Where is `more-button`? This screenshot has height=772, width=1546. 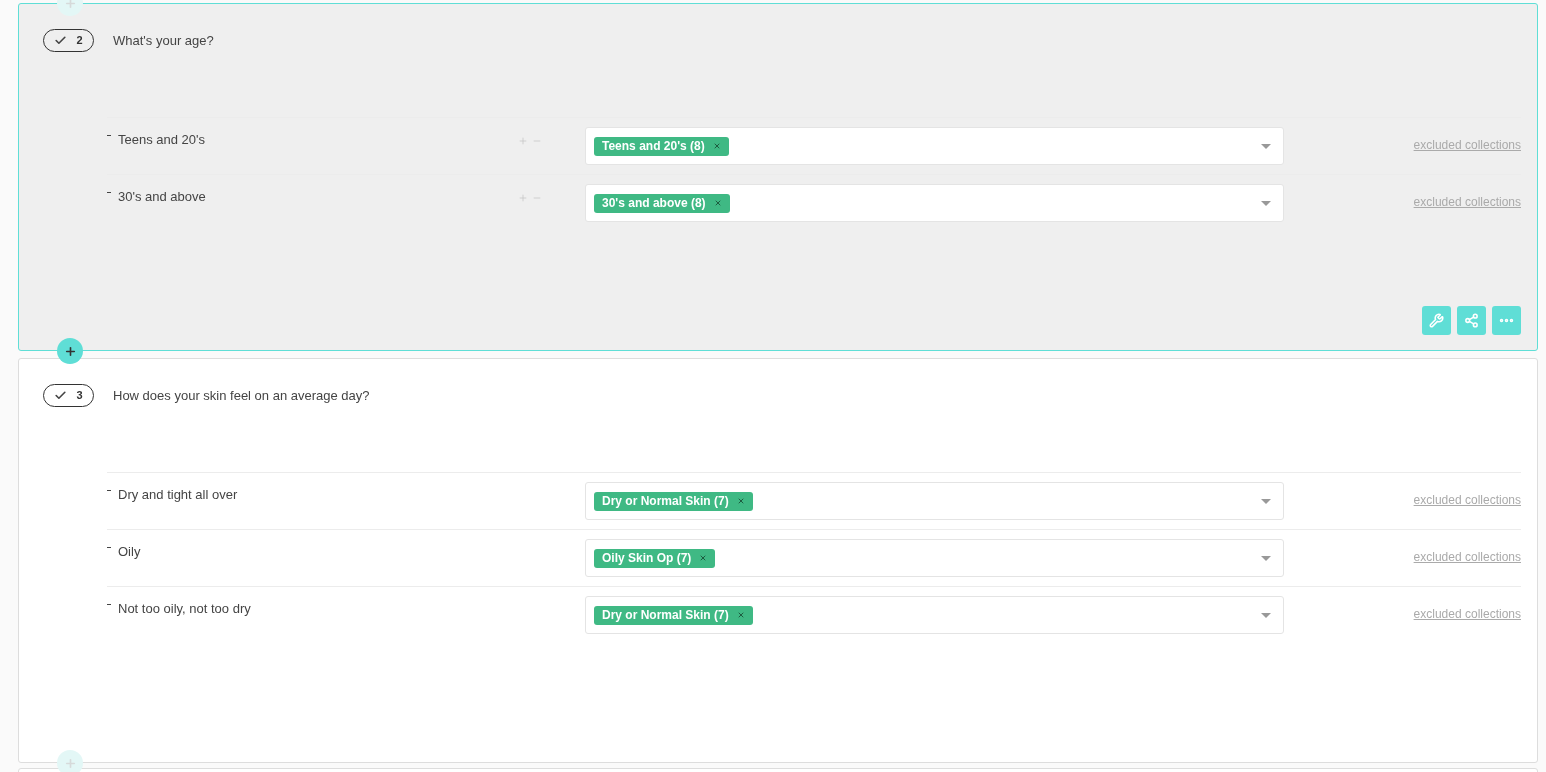
more-button is located at coordinates (1506, 320).